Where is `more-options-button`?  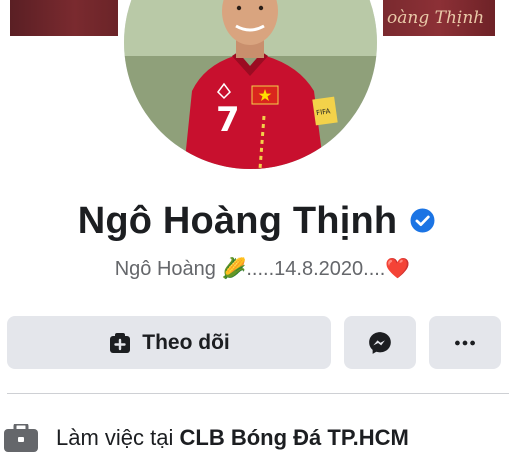
more-options-button is located at coordinates (465, 342).